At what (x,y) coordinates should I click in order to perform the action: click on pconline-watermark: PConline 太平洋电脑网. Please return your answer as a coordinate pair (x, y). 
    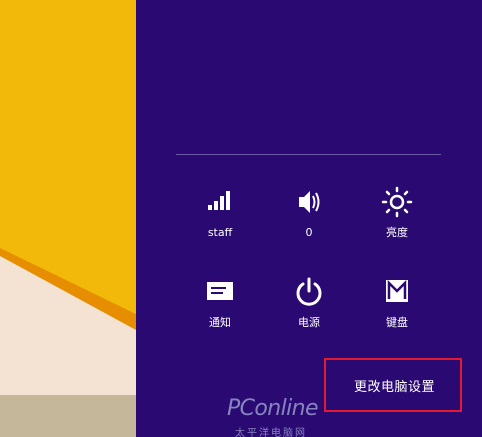
    Looking at the image, I should click on (284, 416).